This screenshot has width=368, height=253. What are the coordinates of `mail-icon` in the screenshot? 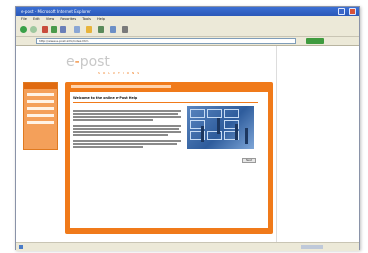 It's located at (113, 29).